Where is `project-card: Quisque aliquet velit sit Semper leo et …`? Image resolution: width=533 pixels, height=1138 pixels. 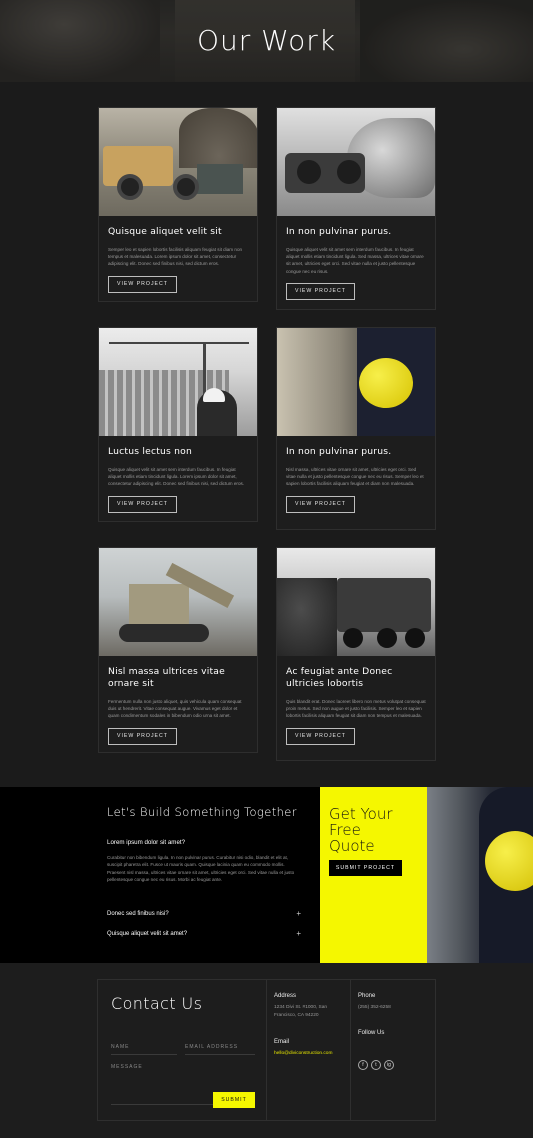
project-card: Quisque aliquet velit sit Semper leo et … is located at coordinates (178, 204).